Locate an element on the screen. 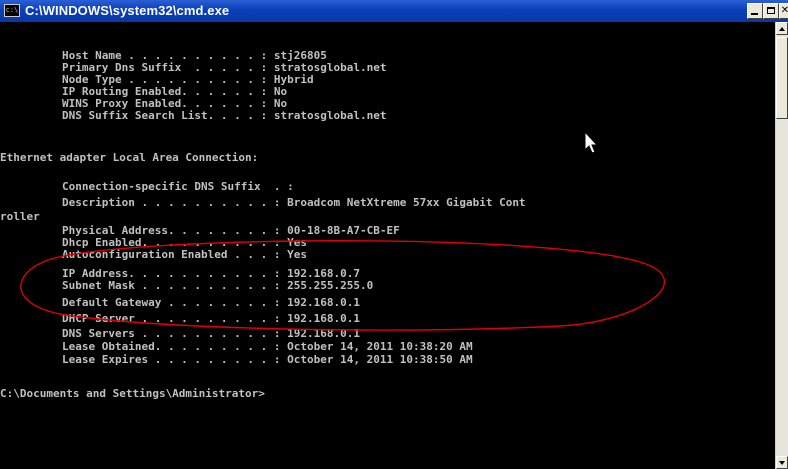 The height and width of the screenshot is (469, 788). maximize-icon is located at coordinates (771, 10).